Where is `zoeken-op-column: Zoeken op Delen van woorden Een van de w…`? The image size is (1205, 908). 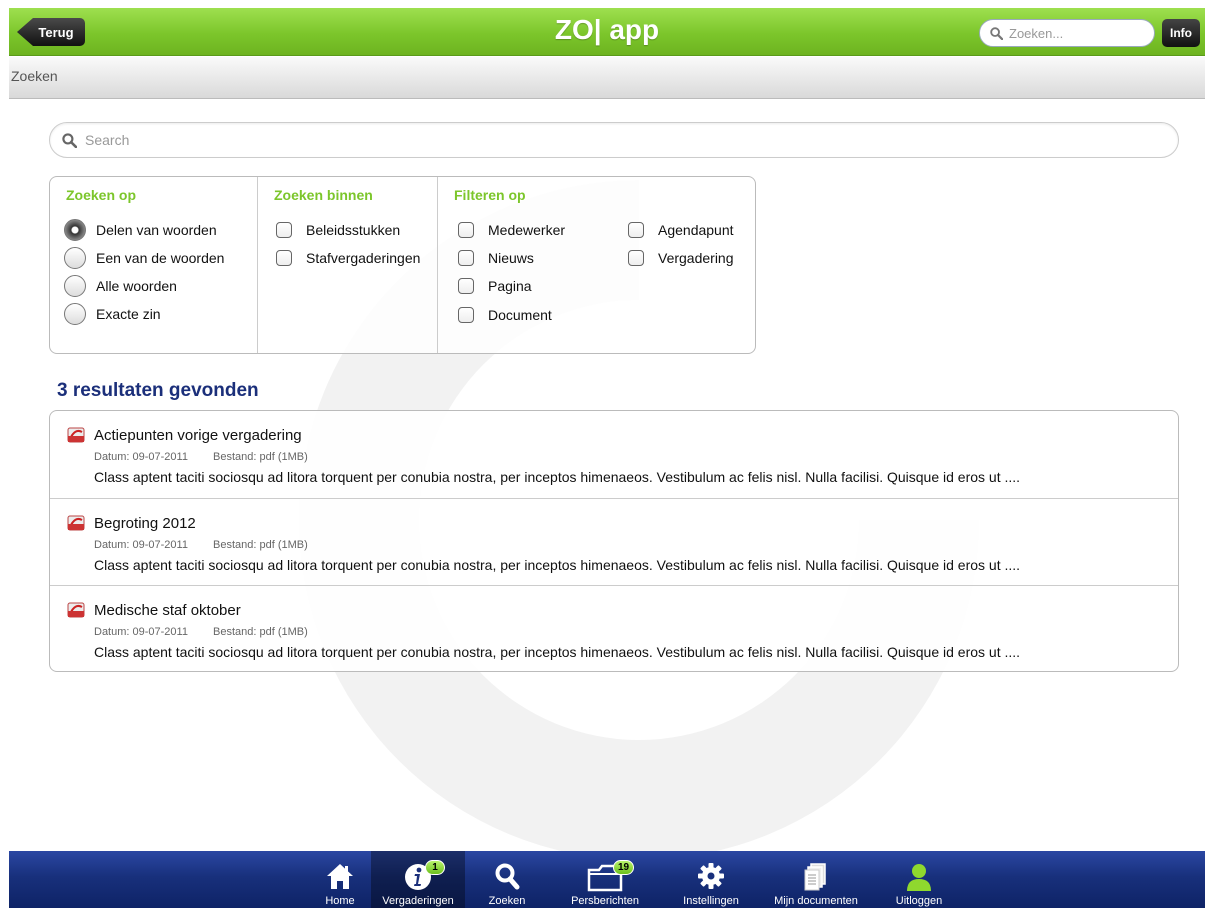 zoeken-op-column: Zoeken op Delen van woorden Een van de w… is located at coordinates (153, 265).